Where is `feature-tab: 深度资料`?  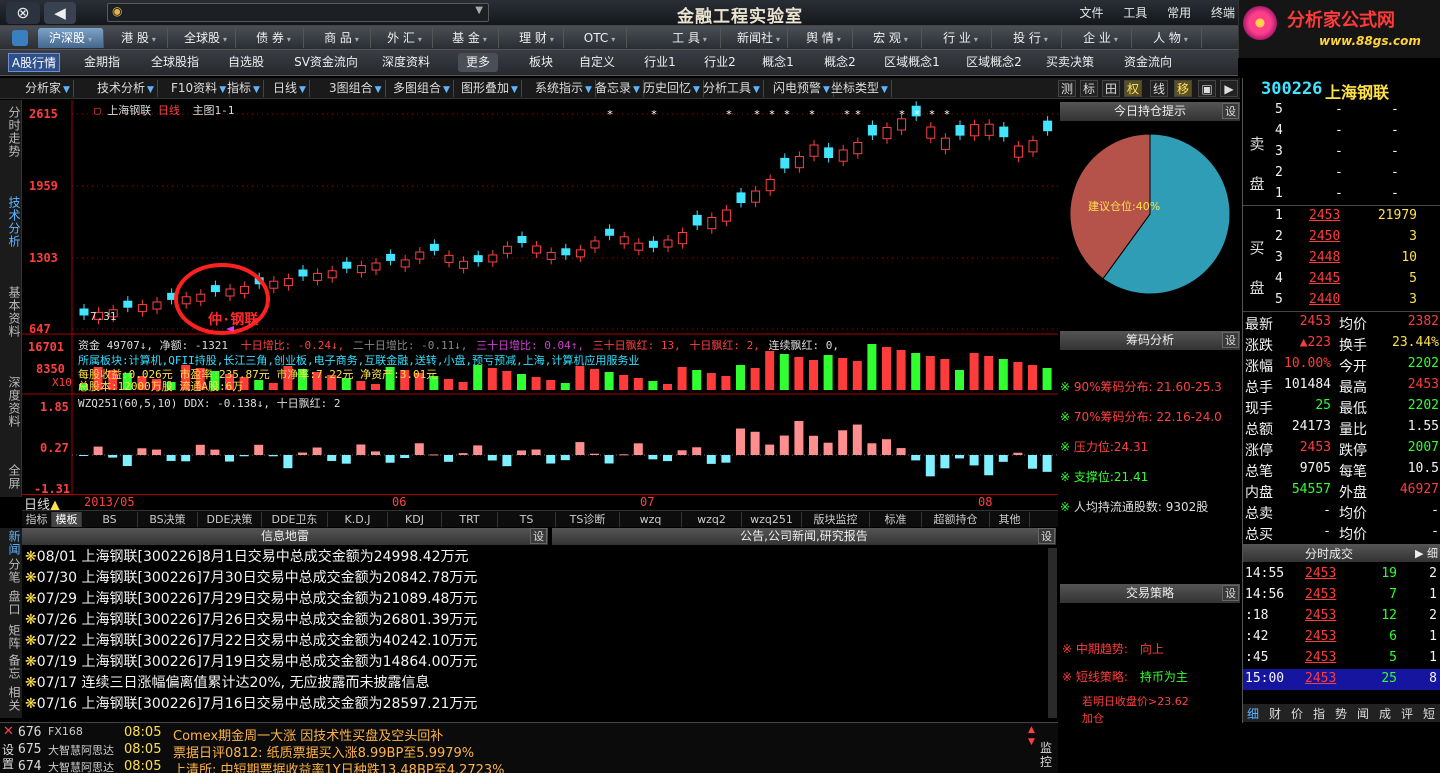 feature-tab: 深度资料 is located at coordinates (406, 62).